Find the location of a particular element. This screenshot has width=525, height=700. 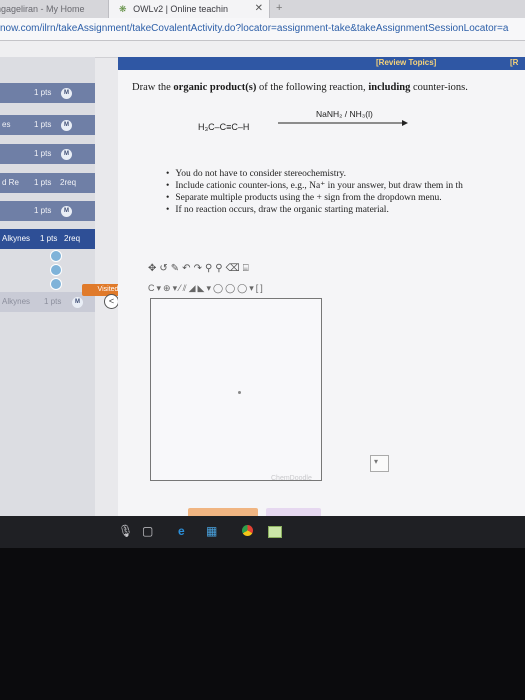

nav-item-alkynes-active: Alkynes 1 pts 2req is located at coordinates (47, 239).